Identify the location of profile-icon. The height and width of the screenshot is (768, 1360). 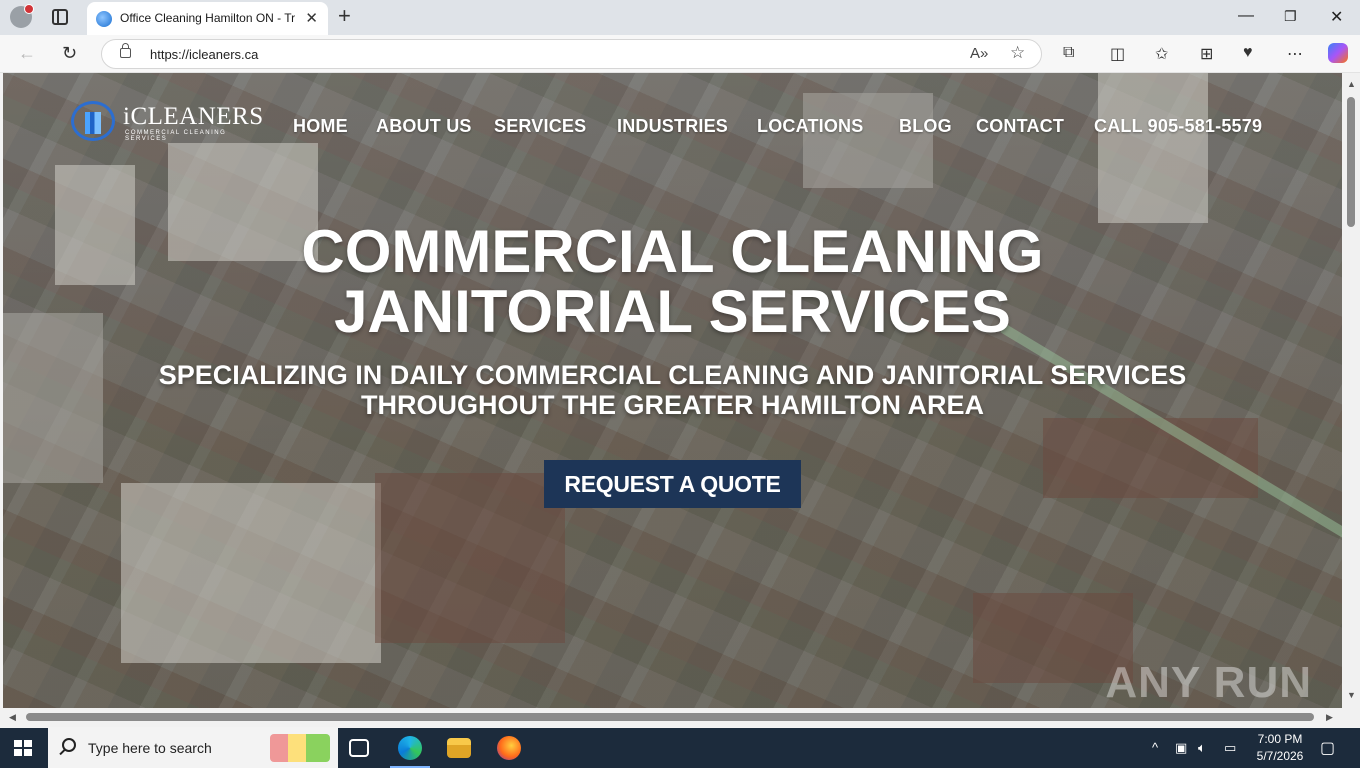
(22, 16).